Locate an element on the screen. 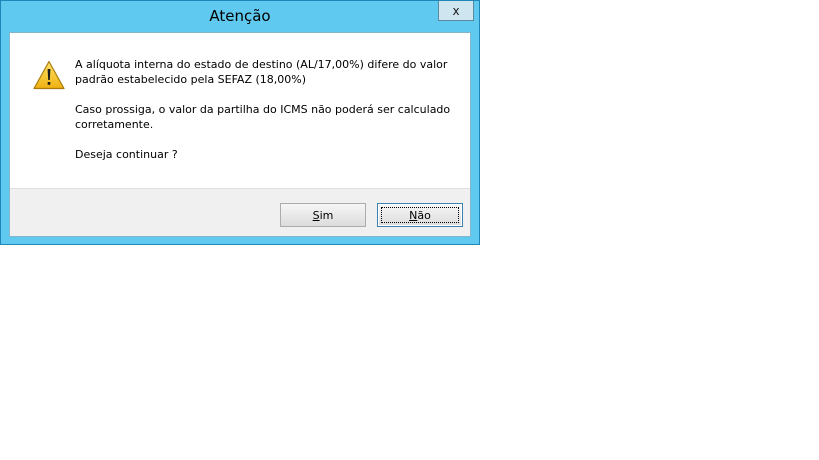 This screenshot has width=819, height=460. button-bar: Sim Não is located at coordinates (240, 212).